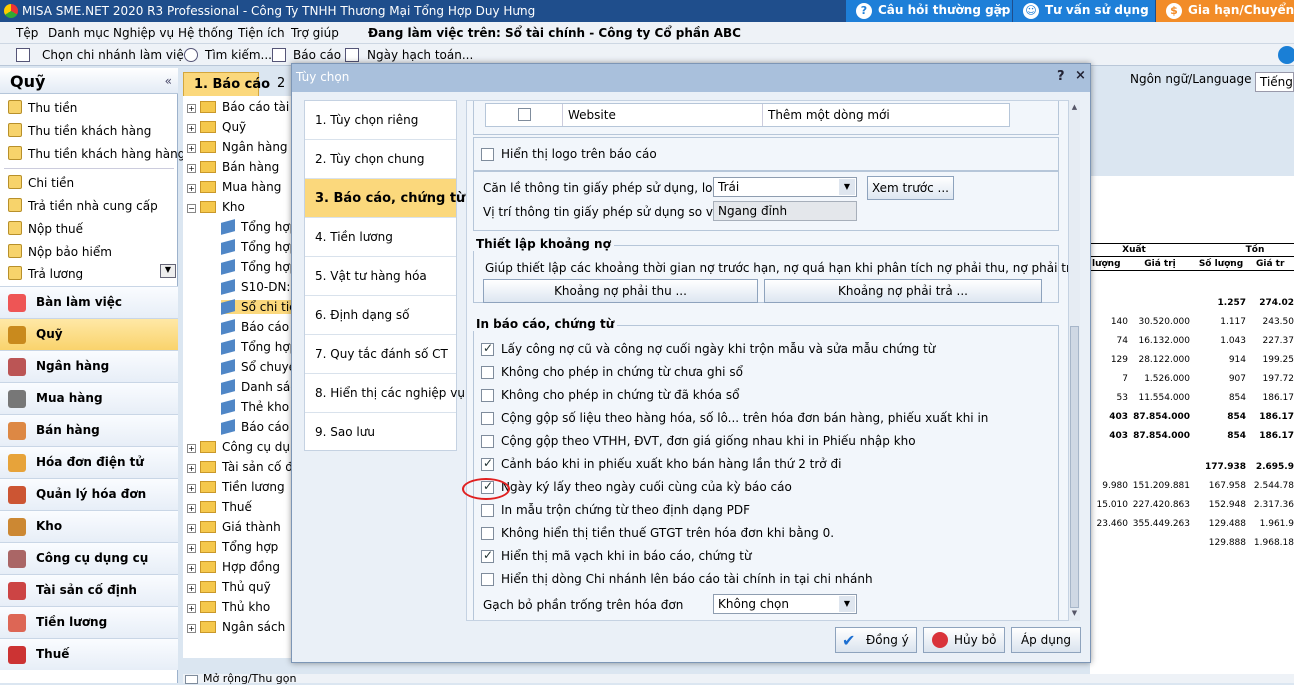 This screenshot has width=1294, height=685. I want to click on nav-tuy-chon-chung: 2. Tùy chọn chung, so click(380, 159).